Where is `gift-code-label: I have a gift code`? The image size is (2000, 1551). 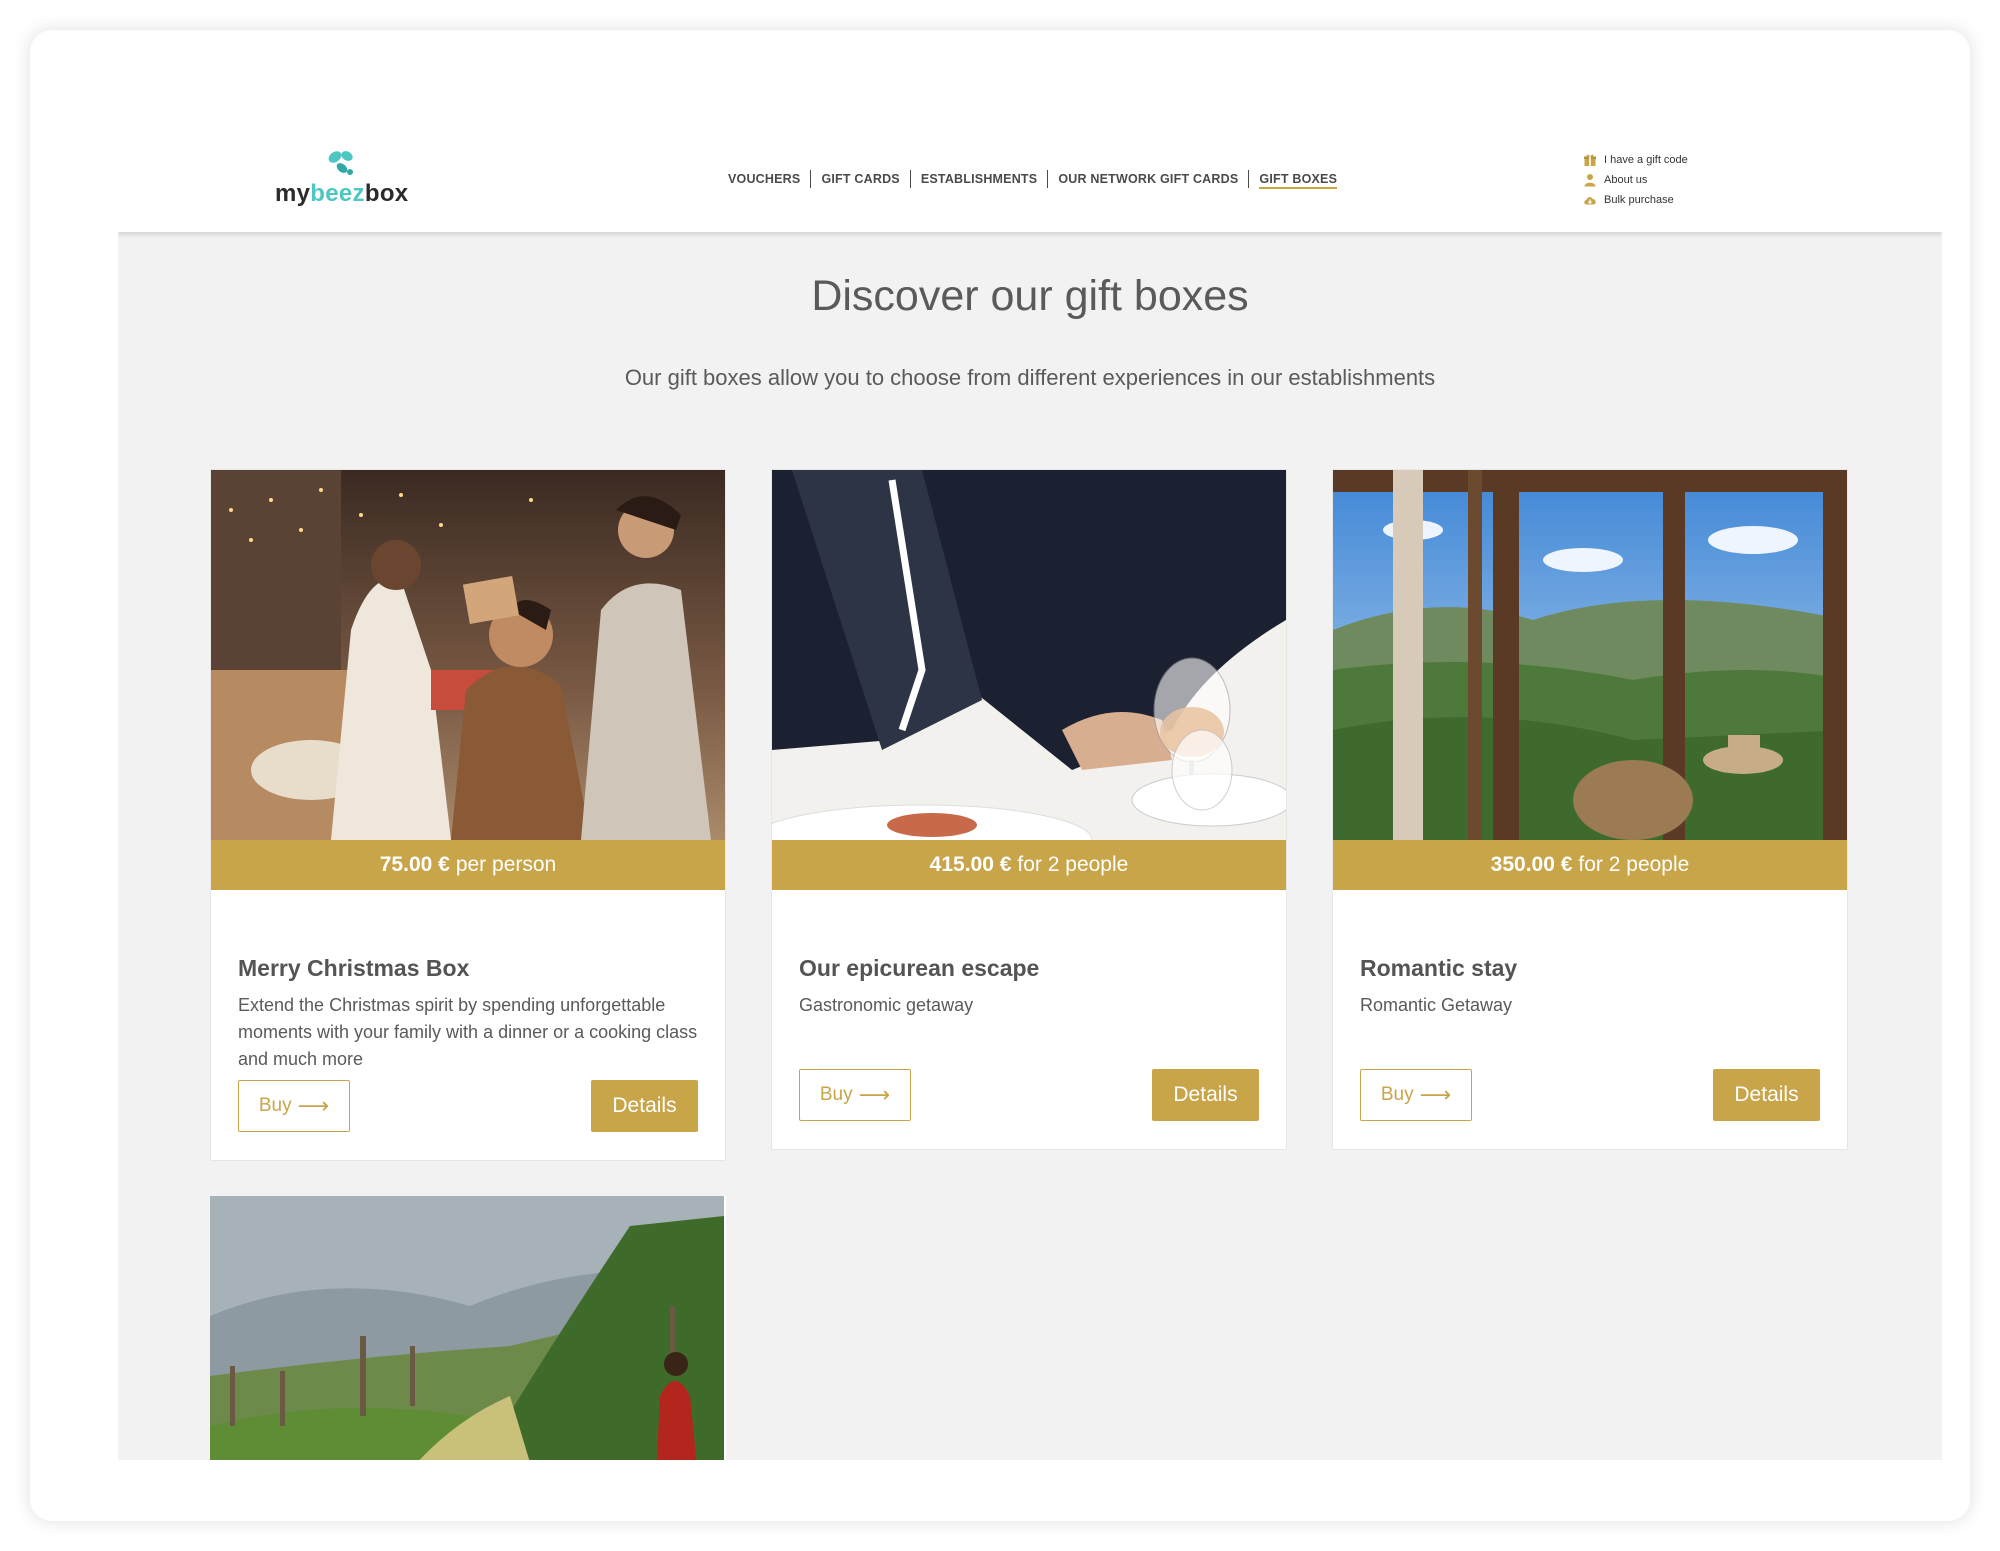 gift-code-label: I have a gift code is located at coordinates (1646, 160).